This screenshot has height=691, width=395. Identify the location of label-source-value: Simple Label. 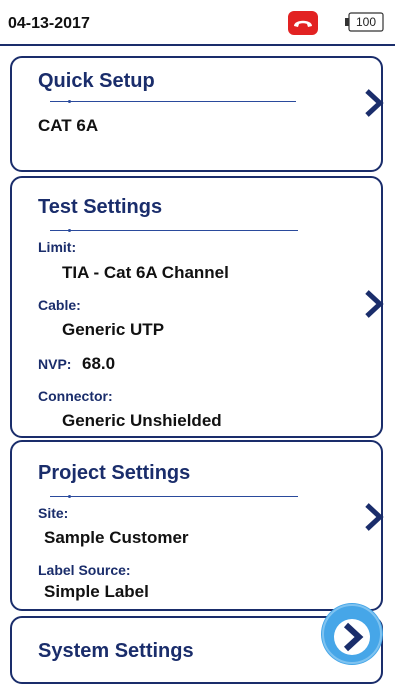
(96, 591).